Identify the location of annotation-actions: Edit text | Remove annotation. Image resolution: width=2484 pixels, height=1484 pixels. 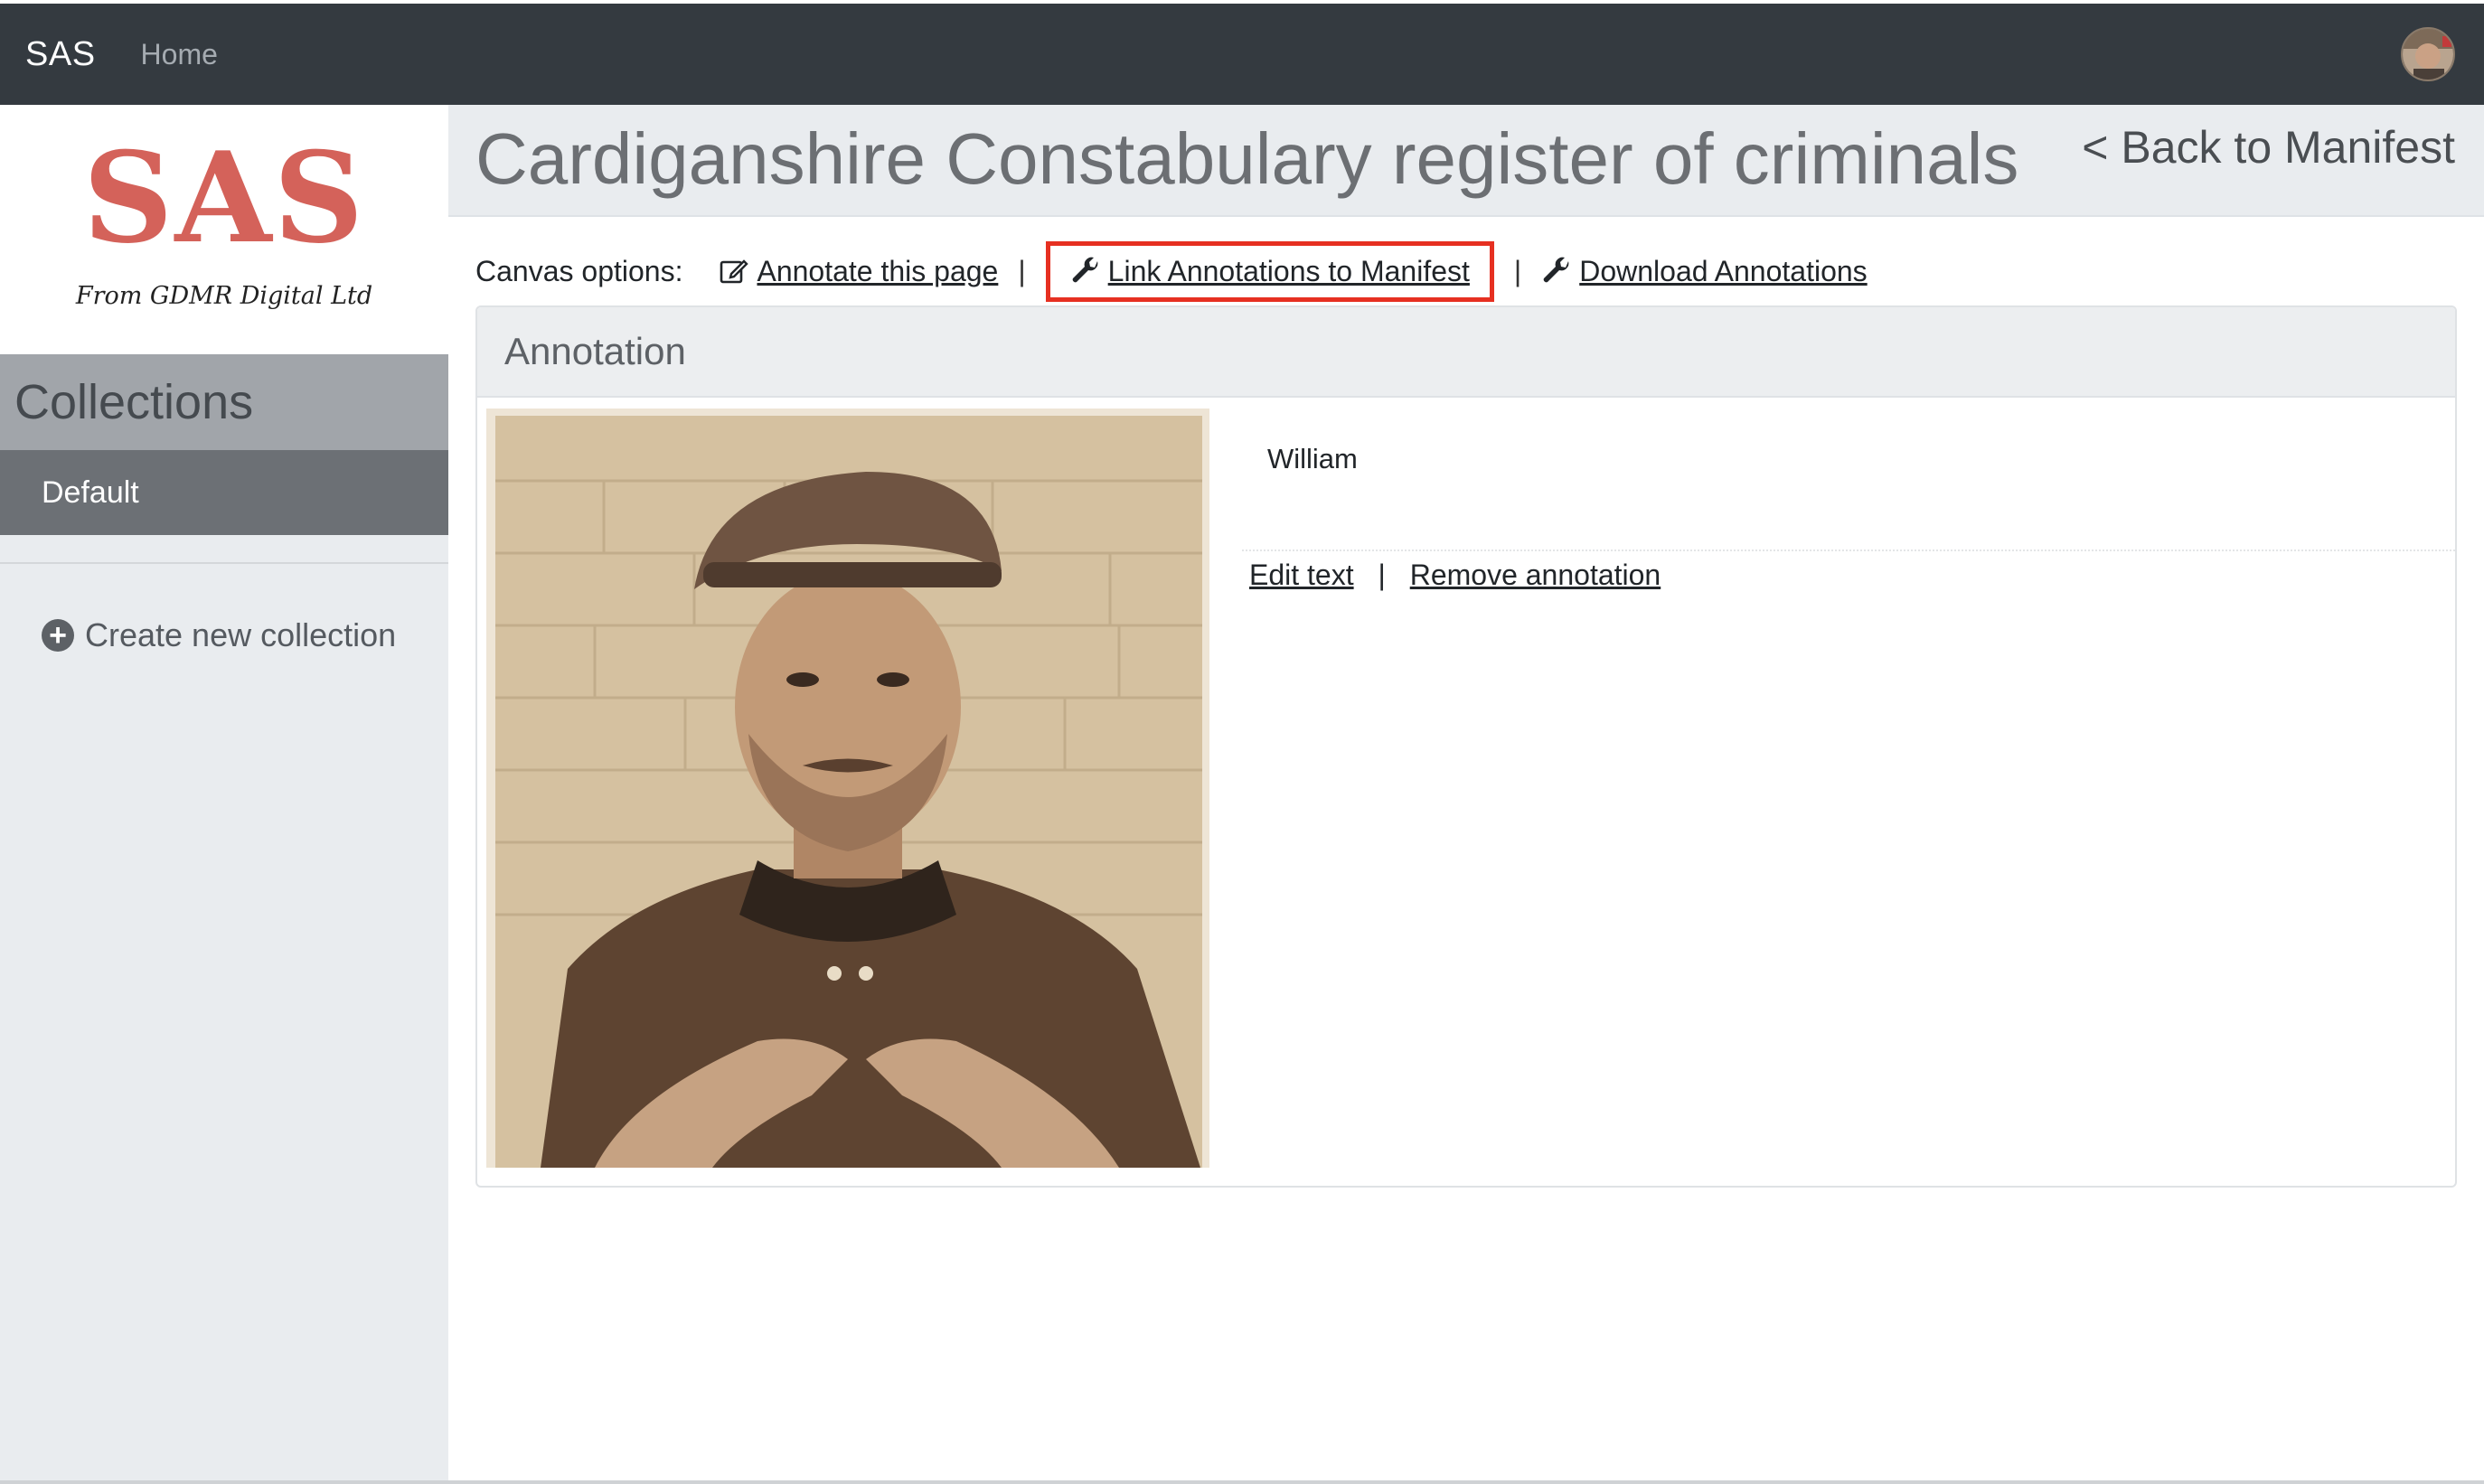
(1455, 576).